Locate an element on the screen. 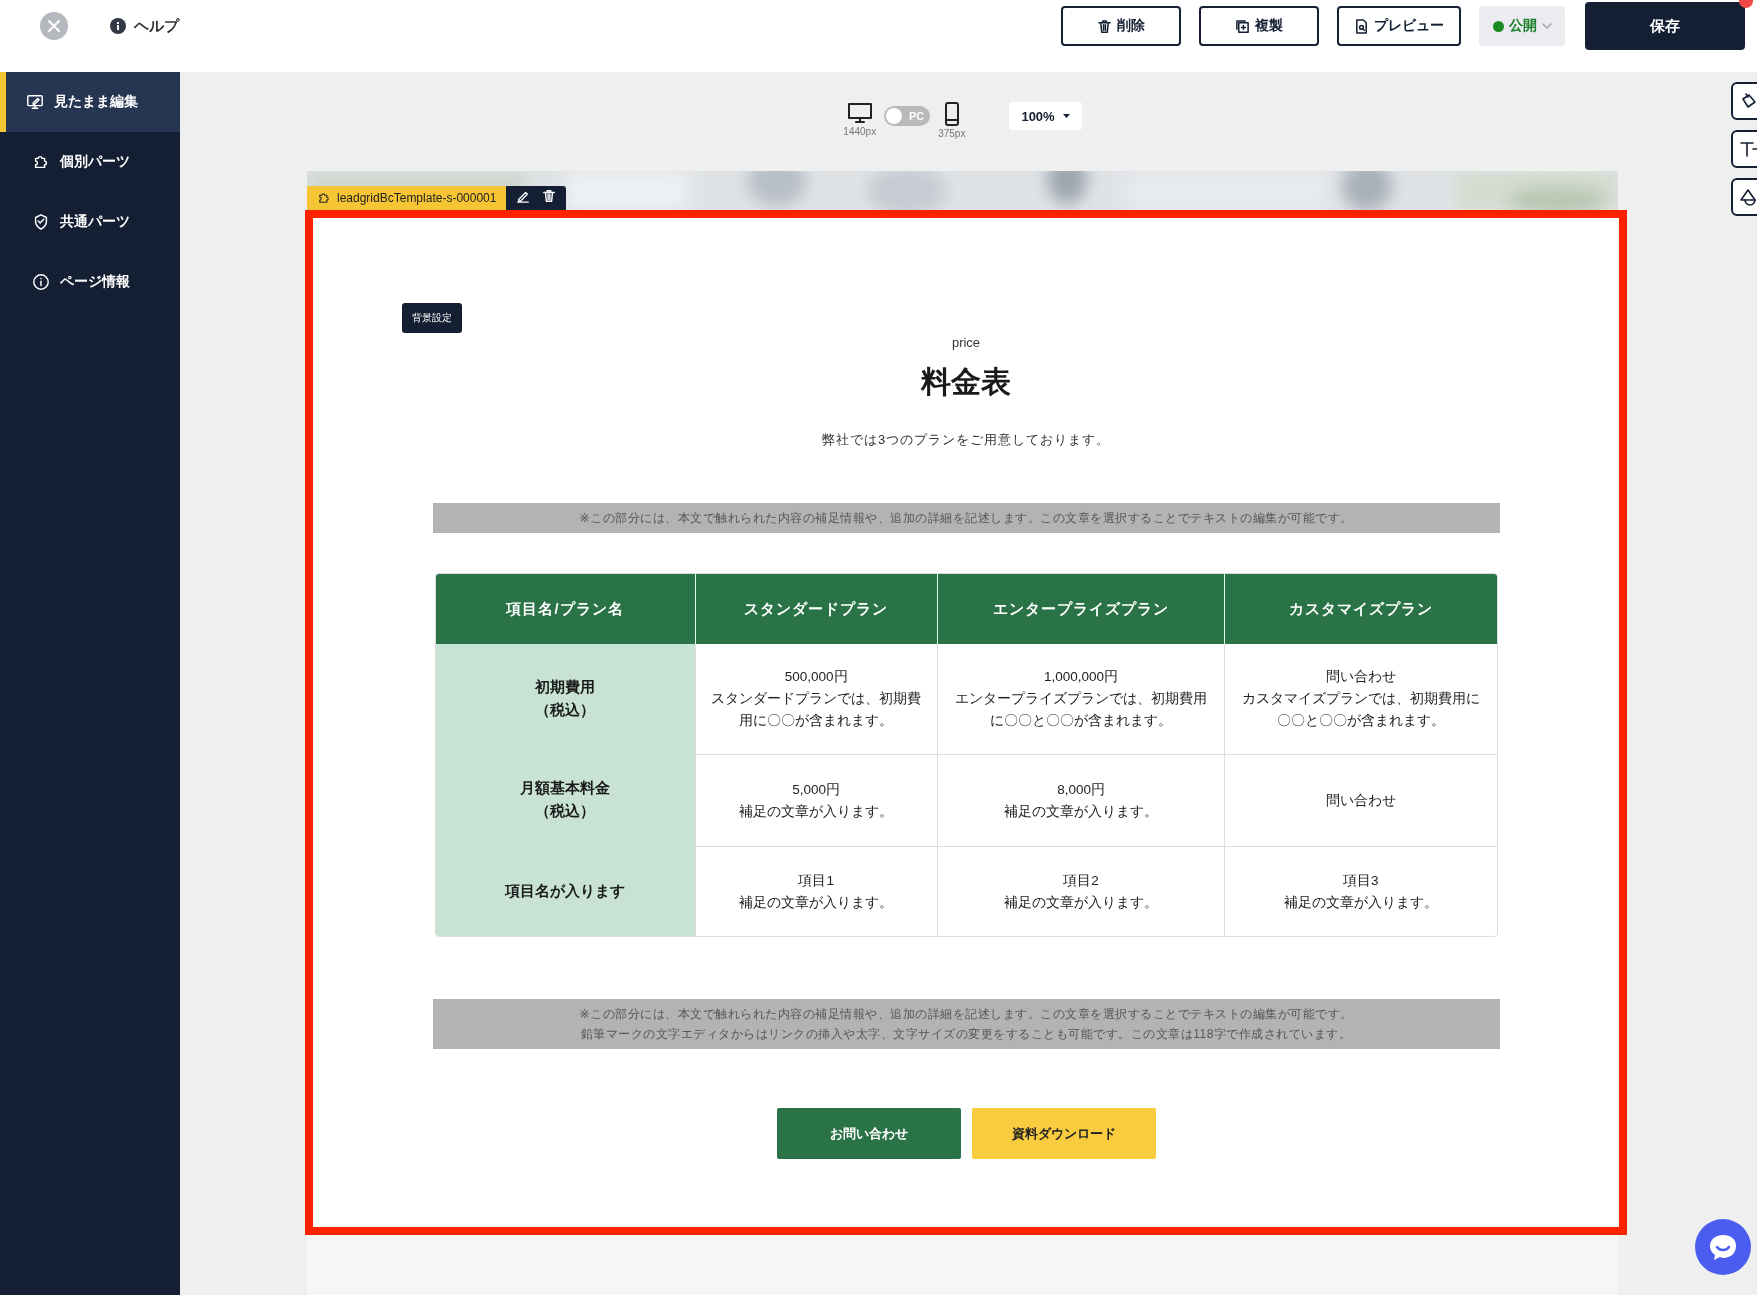  toolbar-button: 複製 is located at coordinates (1259, 26).